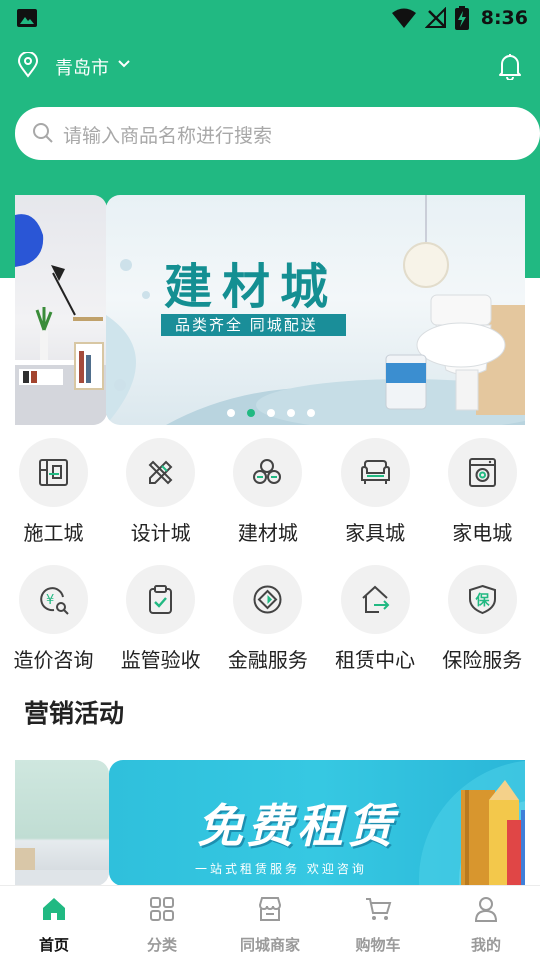 This screenshot has height=960, width=540. What do you see at coordinates (53, 945) in the screenshot?
I see `tab-label: 首页` at bounding box center [53, 945].